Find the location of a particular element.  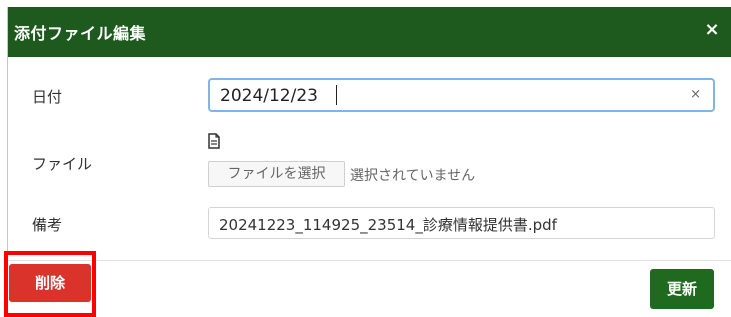

file-label: ファイル is located at coordinates (62, 164).